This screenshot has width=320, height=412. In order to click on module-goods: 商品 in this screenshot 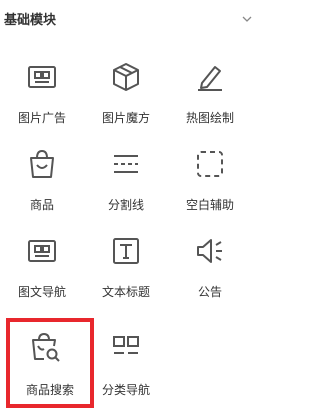, I will do `click(44, 173)`.